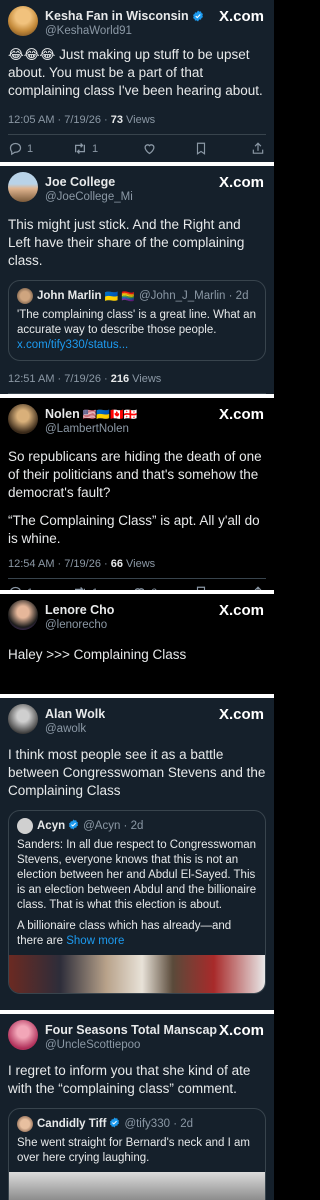 The image size is (320, 1200). I want to click on bookmark-button, so click(201, 148).